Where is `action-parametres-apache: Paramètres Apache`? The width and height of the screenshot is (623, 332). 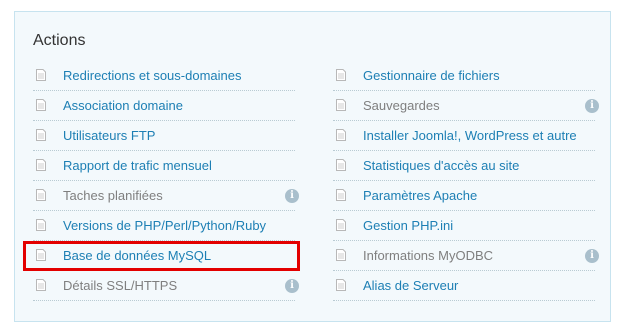 action-parametres-apache: Paramètres Apache is located at coordinates (464, 196).